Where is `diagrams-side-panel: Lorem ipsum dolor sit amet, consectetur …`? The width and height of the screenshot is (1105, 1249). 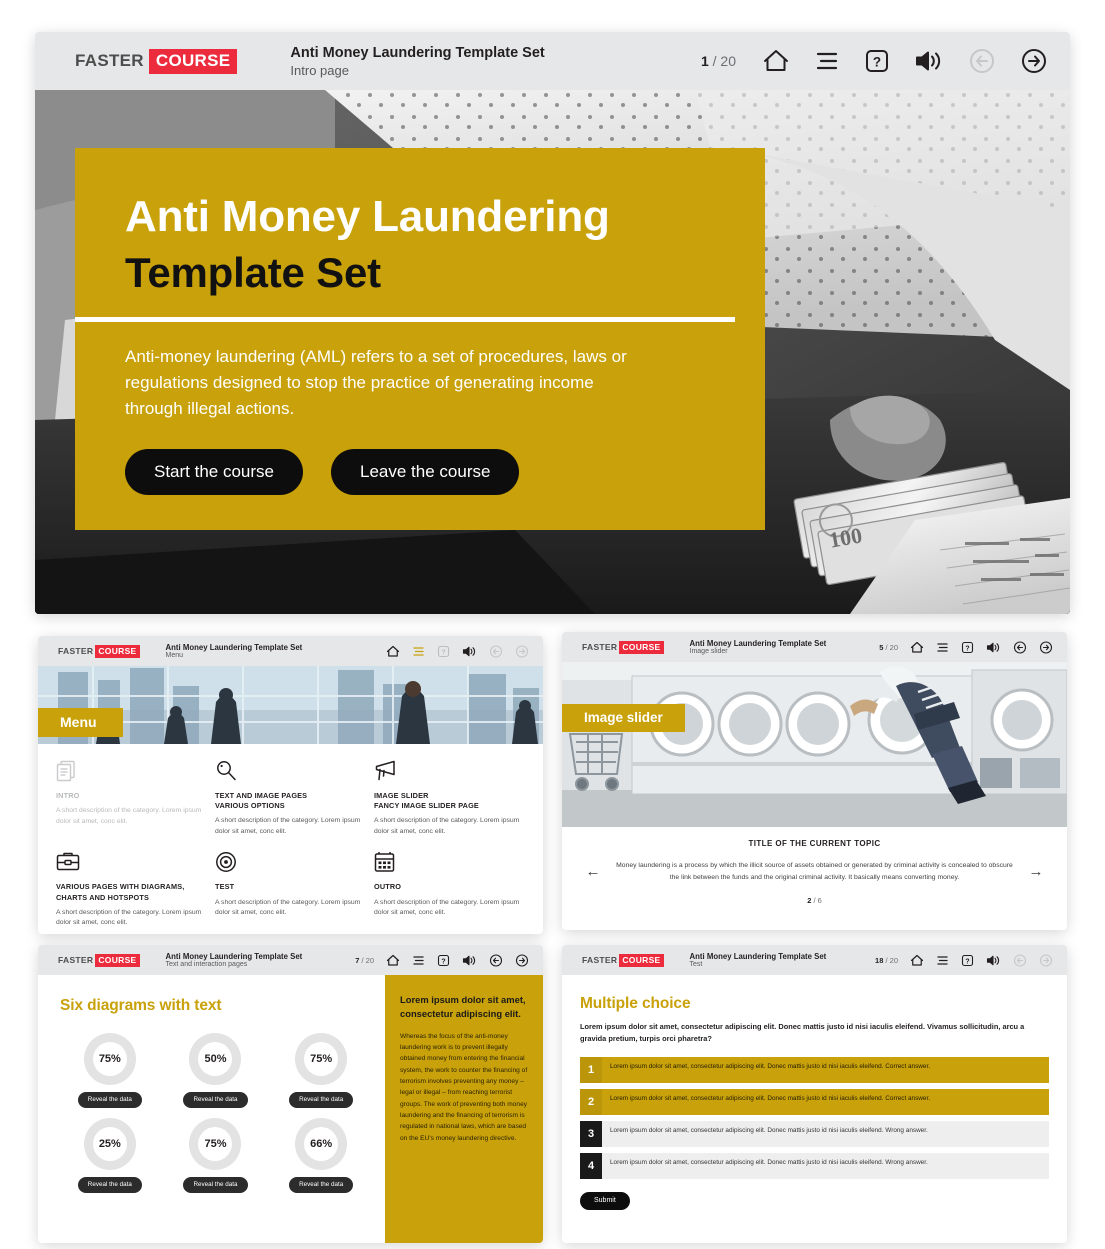
diagrams-side-panel: Lorem ipsum dolor sit amet, consectetur … is located at coordinates (464, 1109).